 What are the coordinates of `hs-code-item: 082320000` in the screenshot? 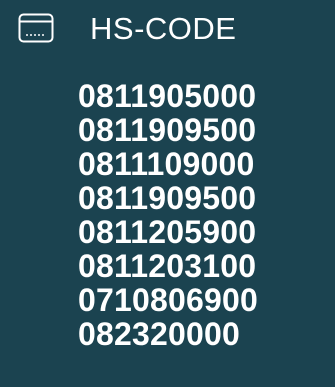 It's located at (159, 334).